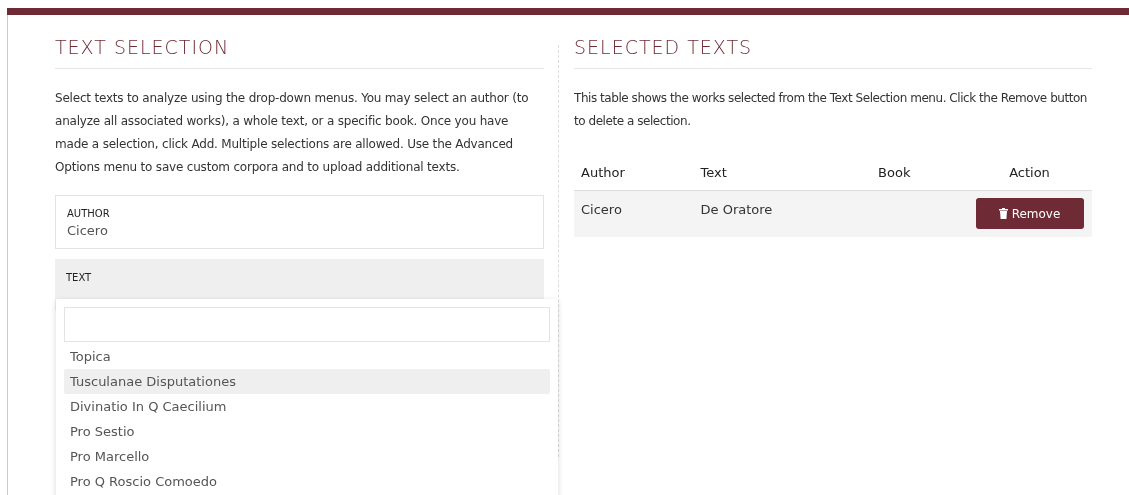 Image resolution: width=1129 pixels, height=495 pixels. Describe the element at coordinates (831, 109) in the screenshot. I see `table-description: This table shows the works selected from the Text Selection menu. Click the Remove button to delete a selection.` at that location.